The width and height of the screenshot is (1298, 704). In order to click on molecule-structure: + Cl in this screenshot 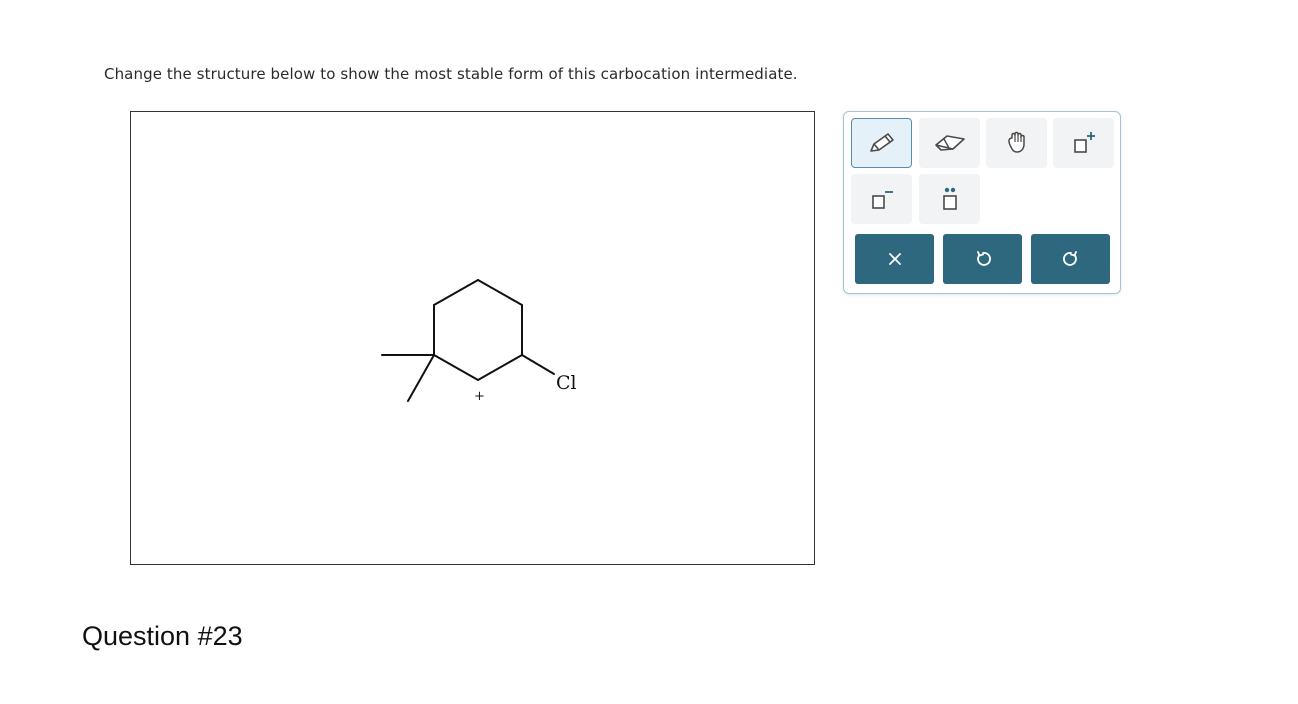, I will do `click(479, 341)`.